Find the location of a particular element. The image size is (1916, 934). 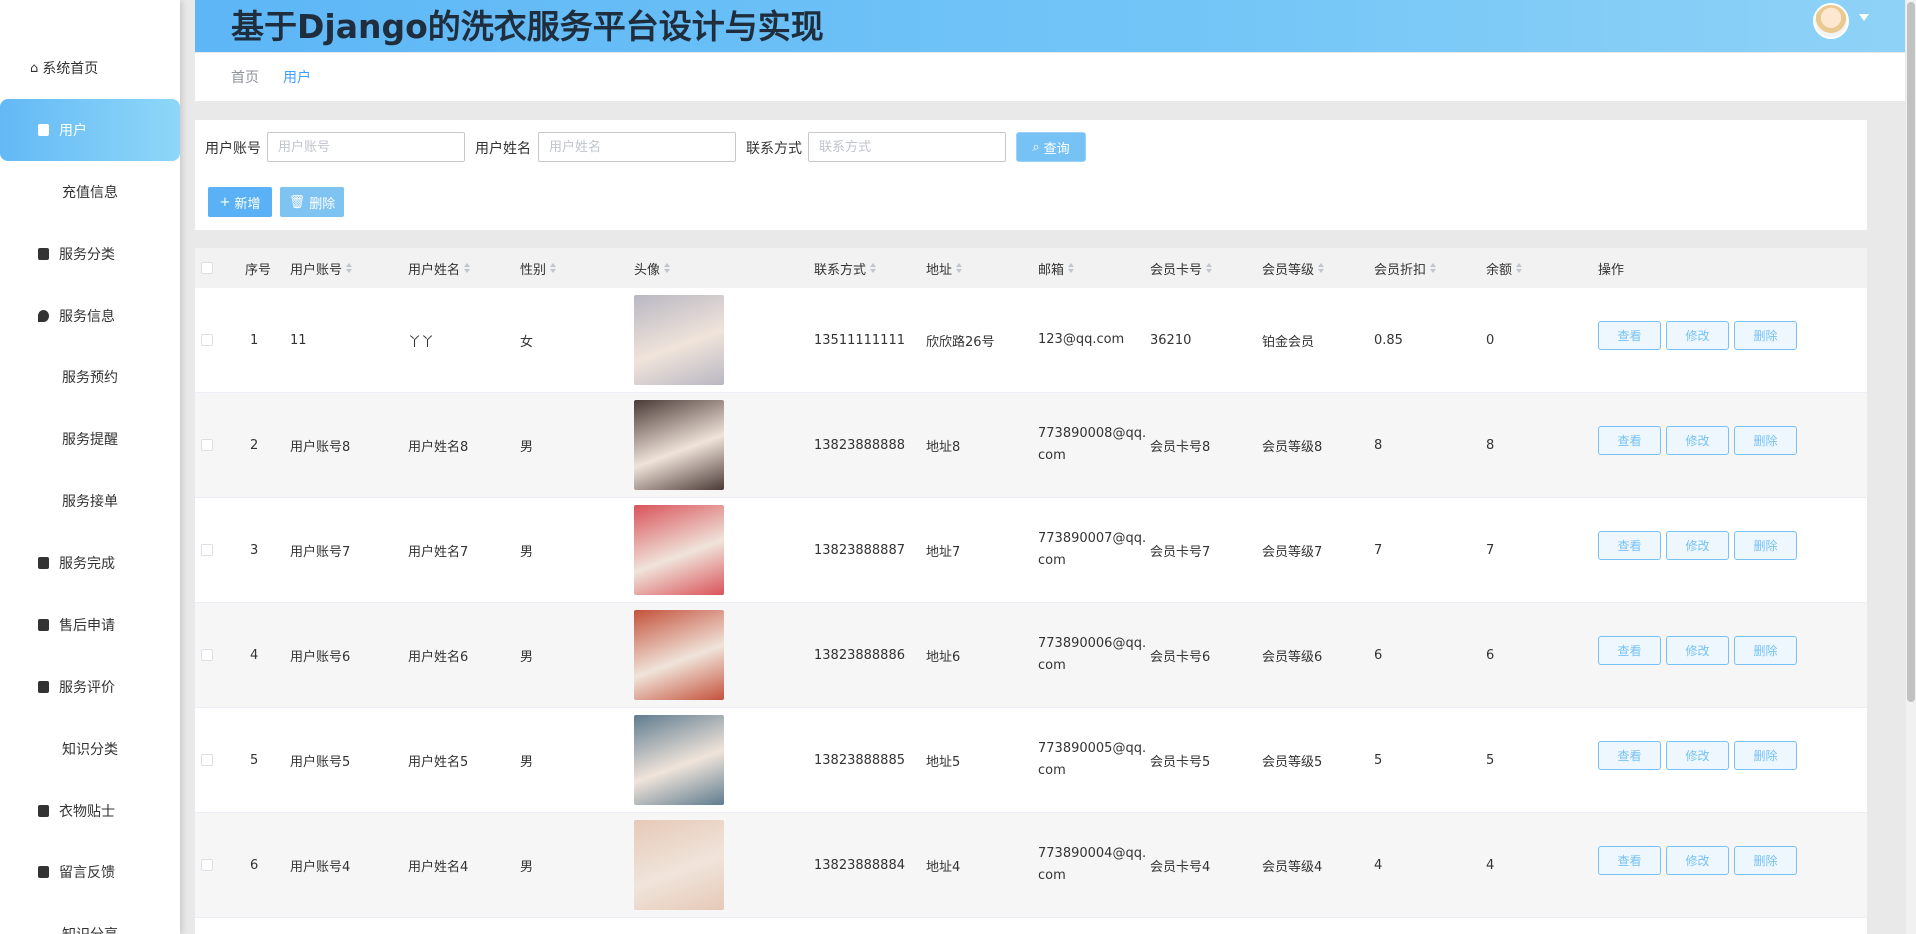

add-button: + 新增 is located at coordinates (240, 202).